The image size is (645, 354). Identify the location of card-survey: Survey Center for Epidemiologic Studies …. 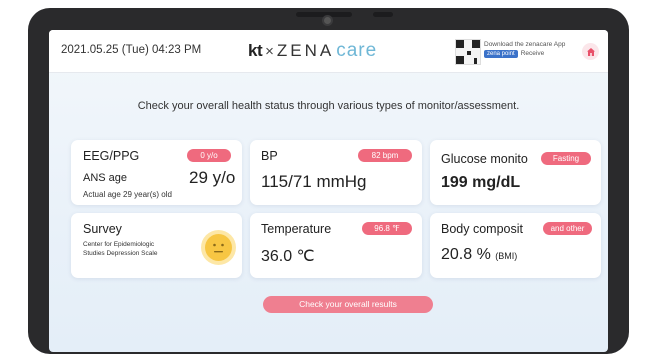
(156, 245).